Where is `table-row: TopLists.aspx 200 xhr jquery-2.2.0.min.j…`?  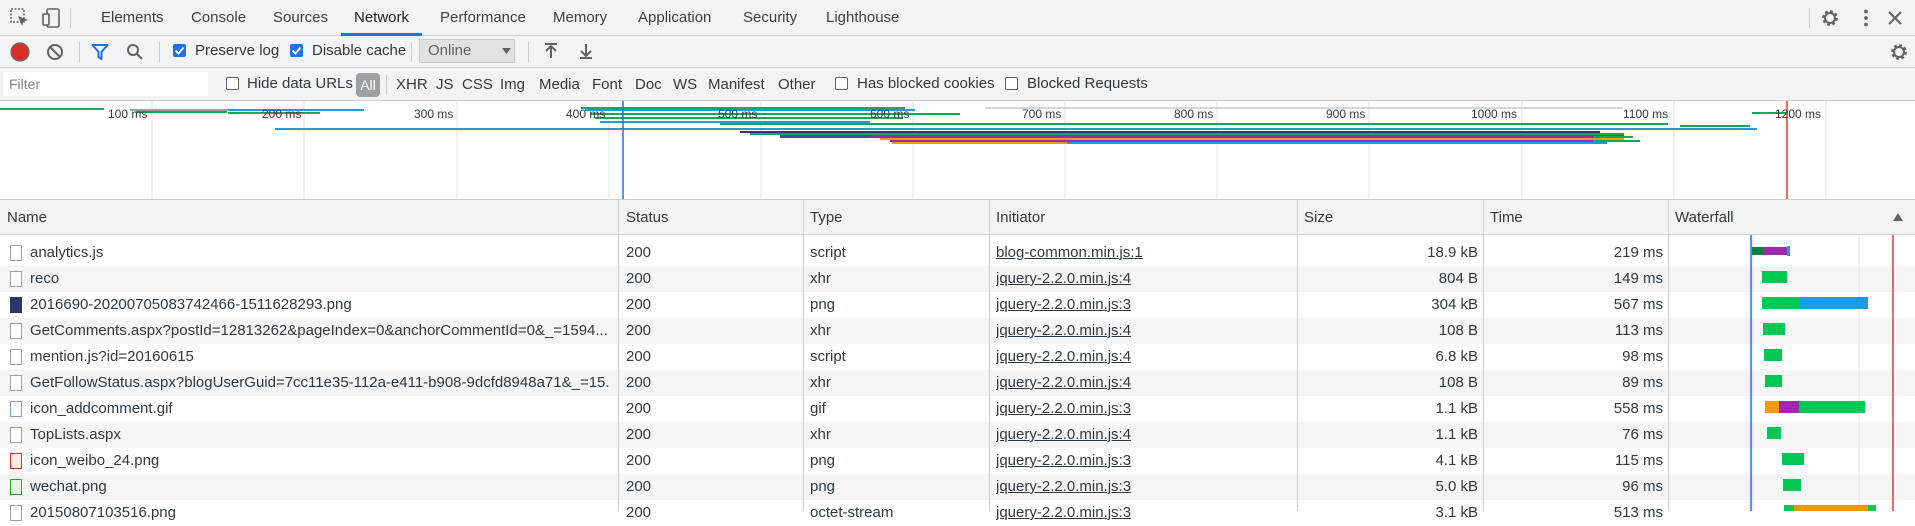 table-row: TopLists.aspx 200 xhr jquery-2.2.0.min.j… is located at coordinates (957, 435).